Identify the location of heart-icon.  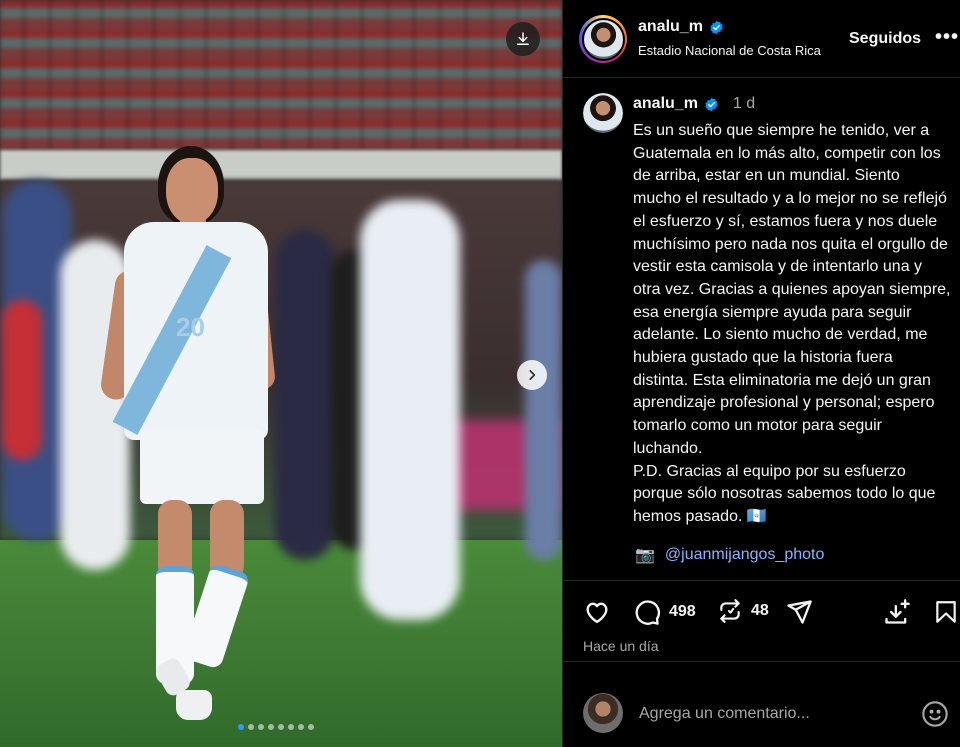
(597, 613).